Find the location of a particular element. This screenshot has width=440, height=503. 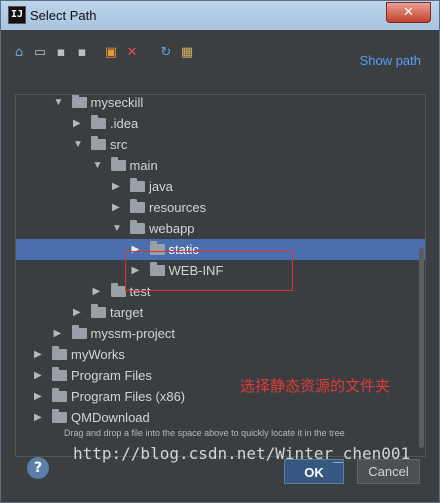

tree-item-label: .idea is located at coordinates (124, 123).